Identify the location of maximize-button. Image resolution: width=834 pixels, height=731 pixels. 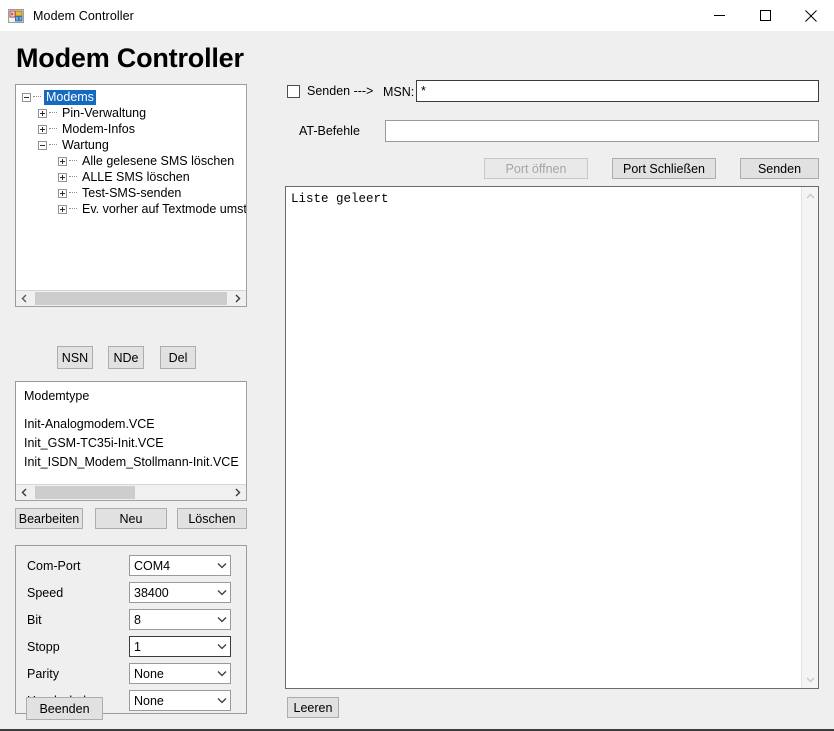
(765, 15).